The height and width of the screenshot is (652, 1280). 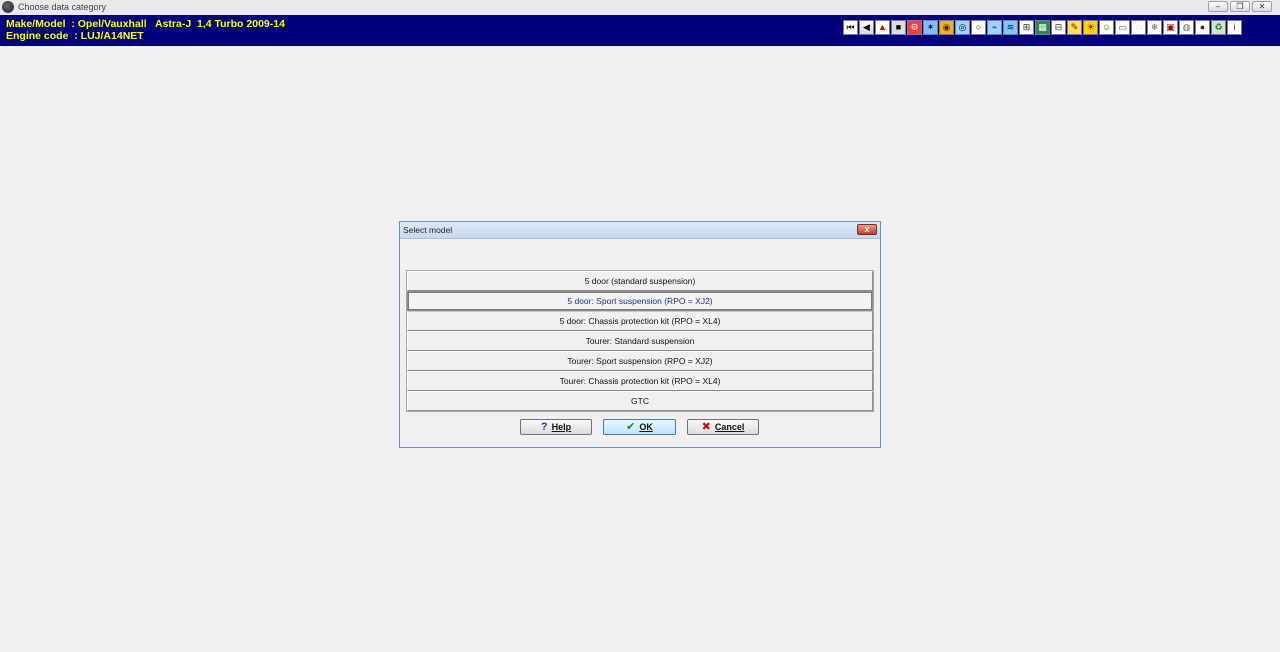 What do you see at coordinates (640, 301) in the screenshot?
I see `model-item-selected: 5 door: Sport suspension (RPO = XJ2)` at bounding box center [640, 301].